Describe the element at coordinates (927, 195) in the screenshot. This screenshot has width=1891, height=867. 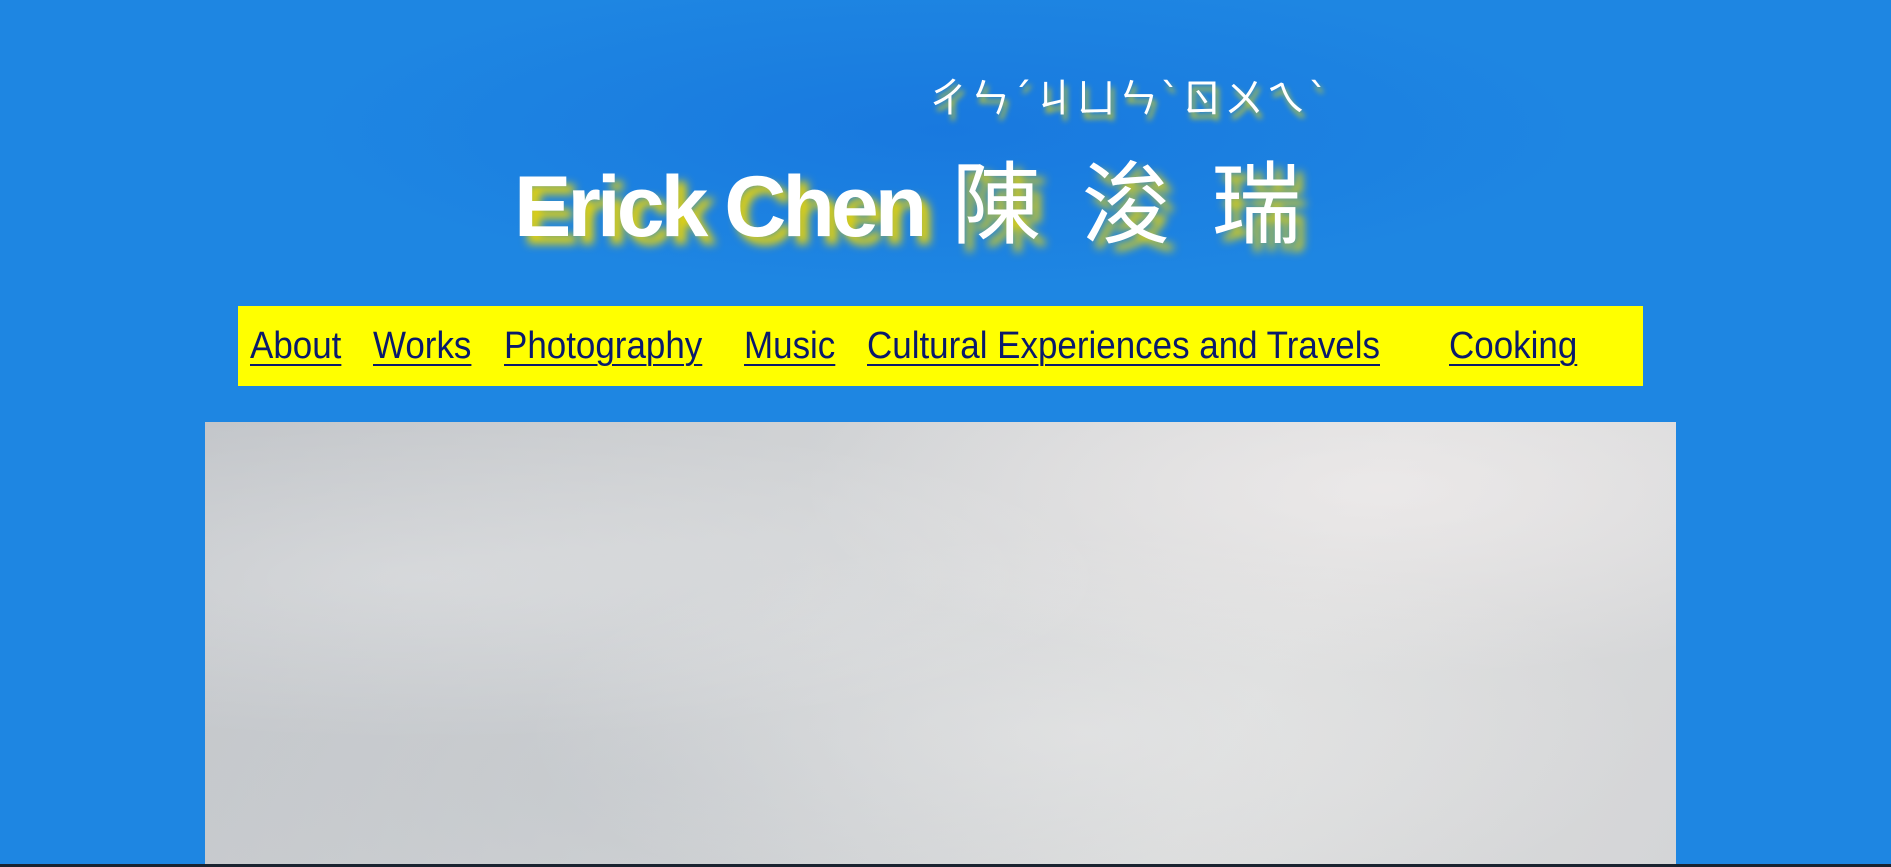
I see `site-title: Erick Chen 陳浚瑞` at that location.